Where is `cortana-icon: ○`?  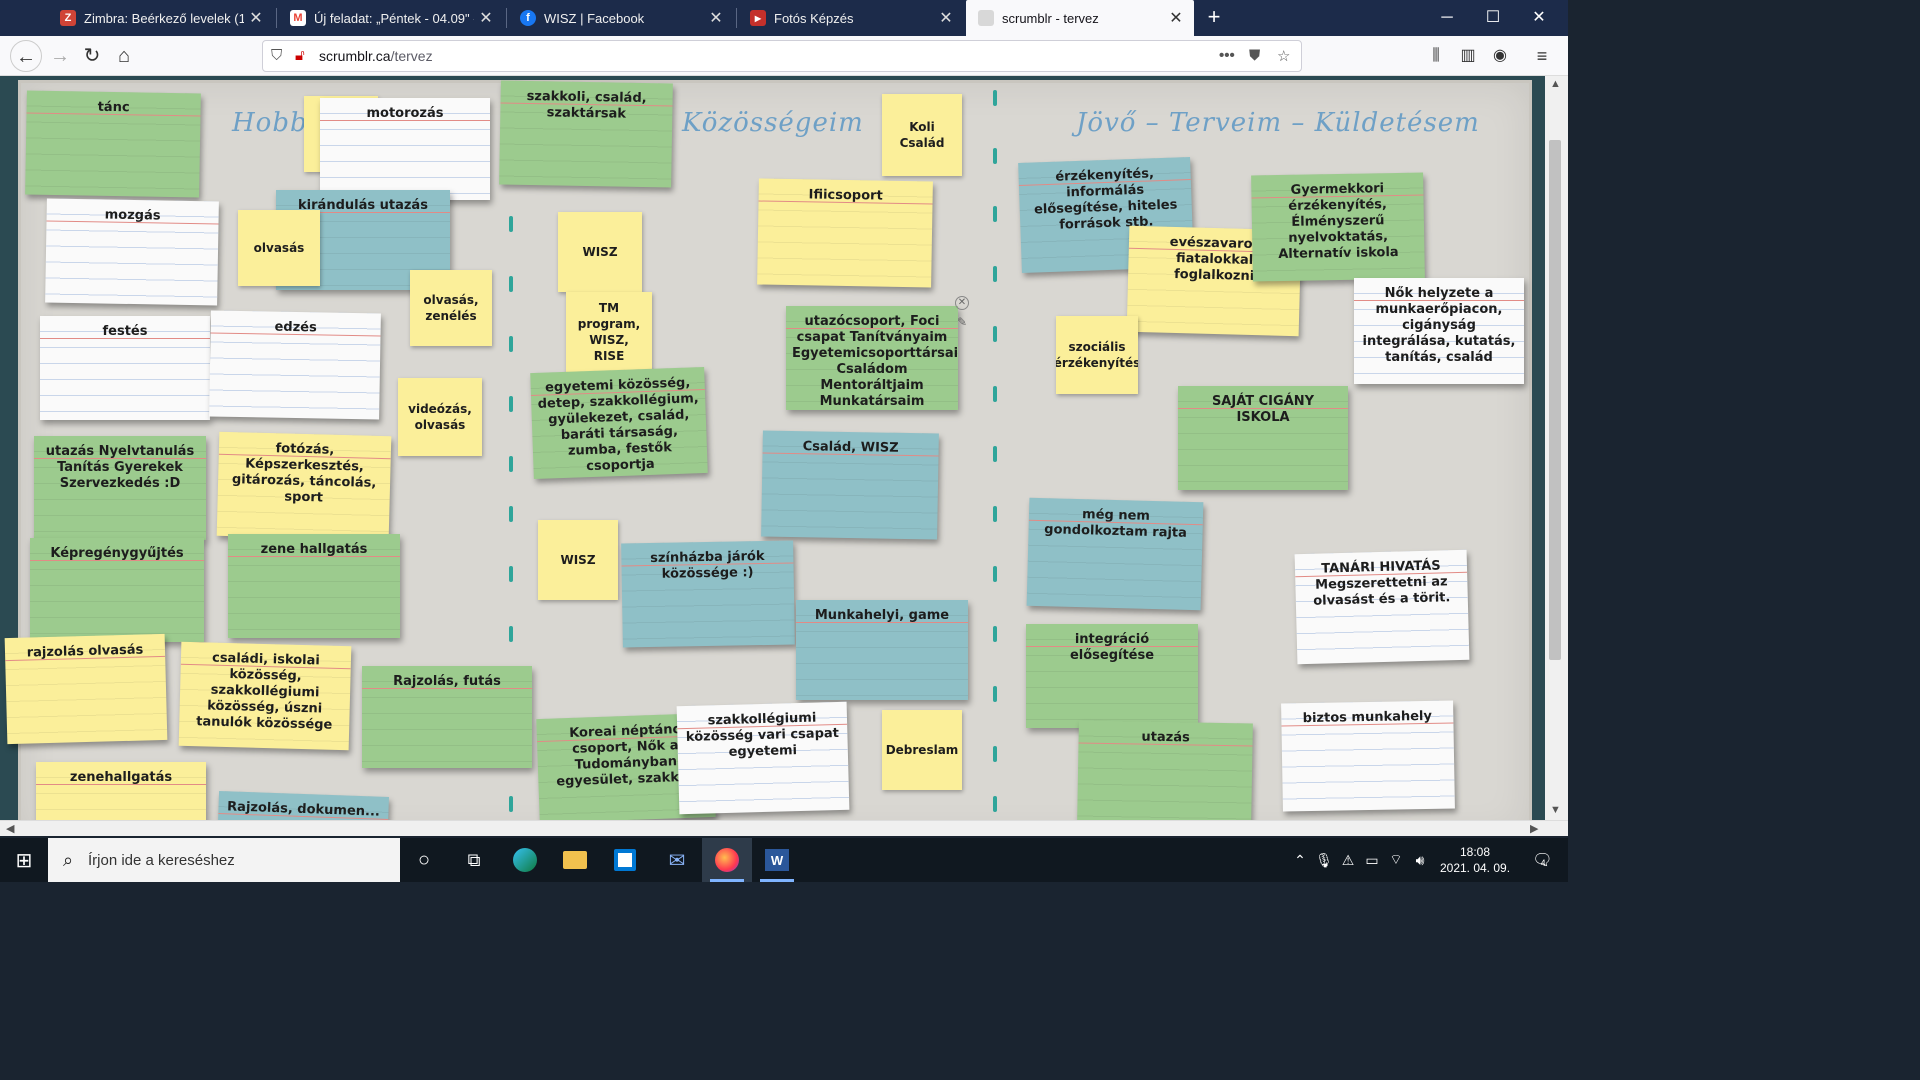
cortana-icon: ○ is located at coordinates (424, 860).